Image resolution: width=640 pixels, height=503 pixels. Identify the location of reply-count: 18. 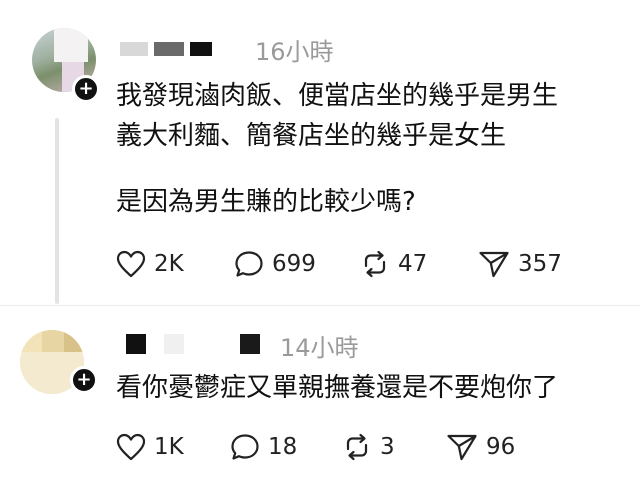
(283, 447).